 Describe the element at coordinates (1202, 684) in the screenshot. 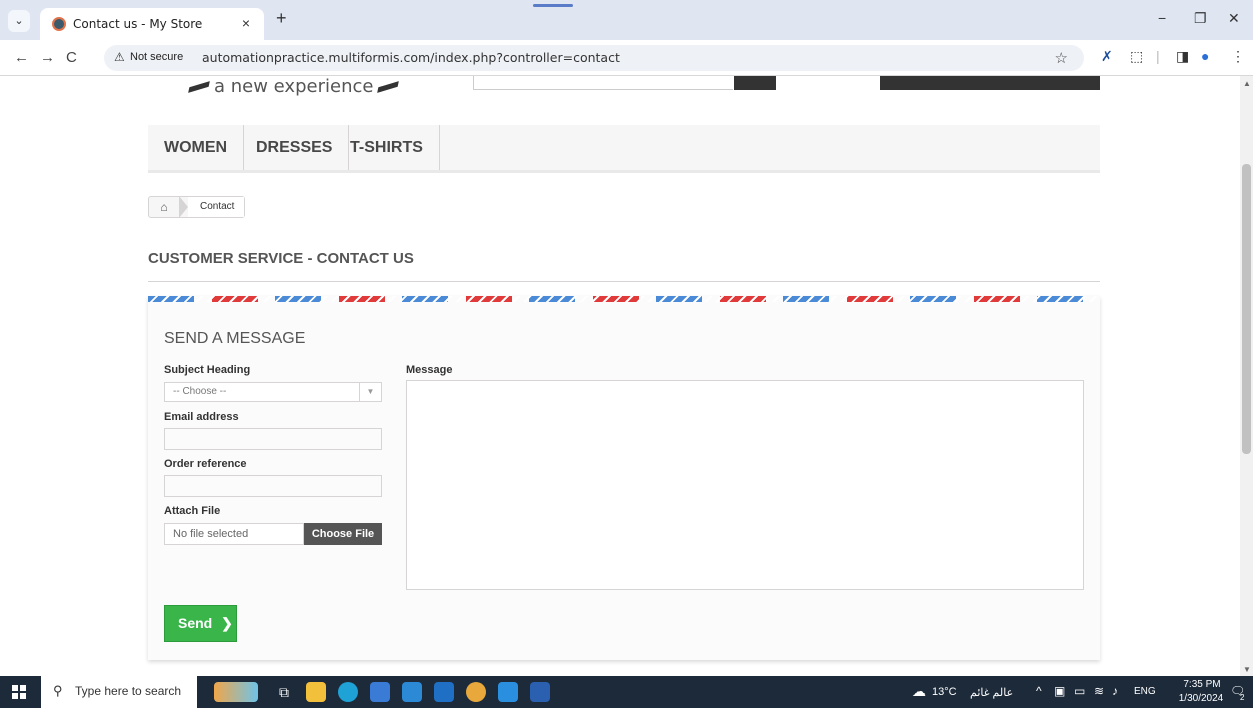

I see `clock-time: 7:35 PM` at that location.